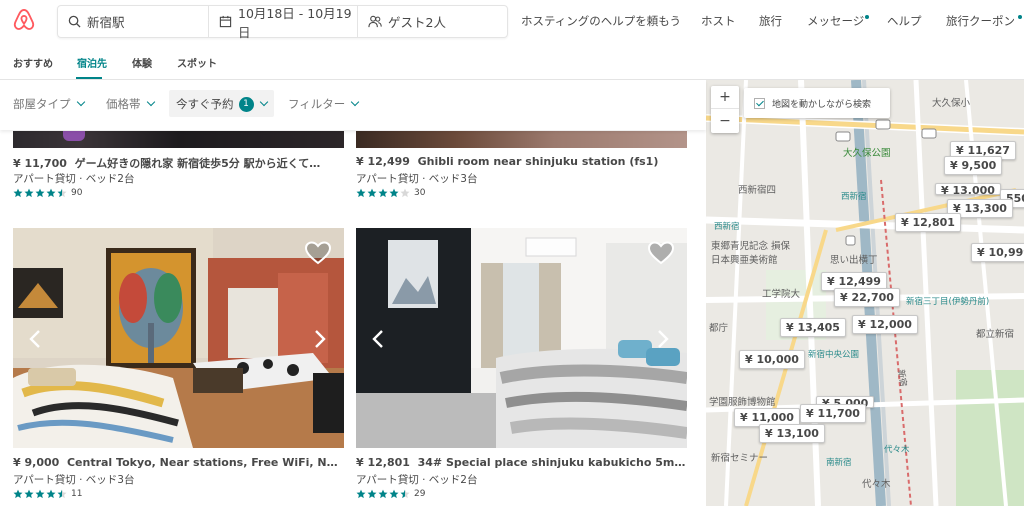  Describe the element at coordinates (133, 21) in the screenshot. I see `location-field: 新宿駅` at that location.